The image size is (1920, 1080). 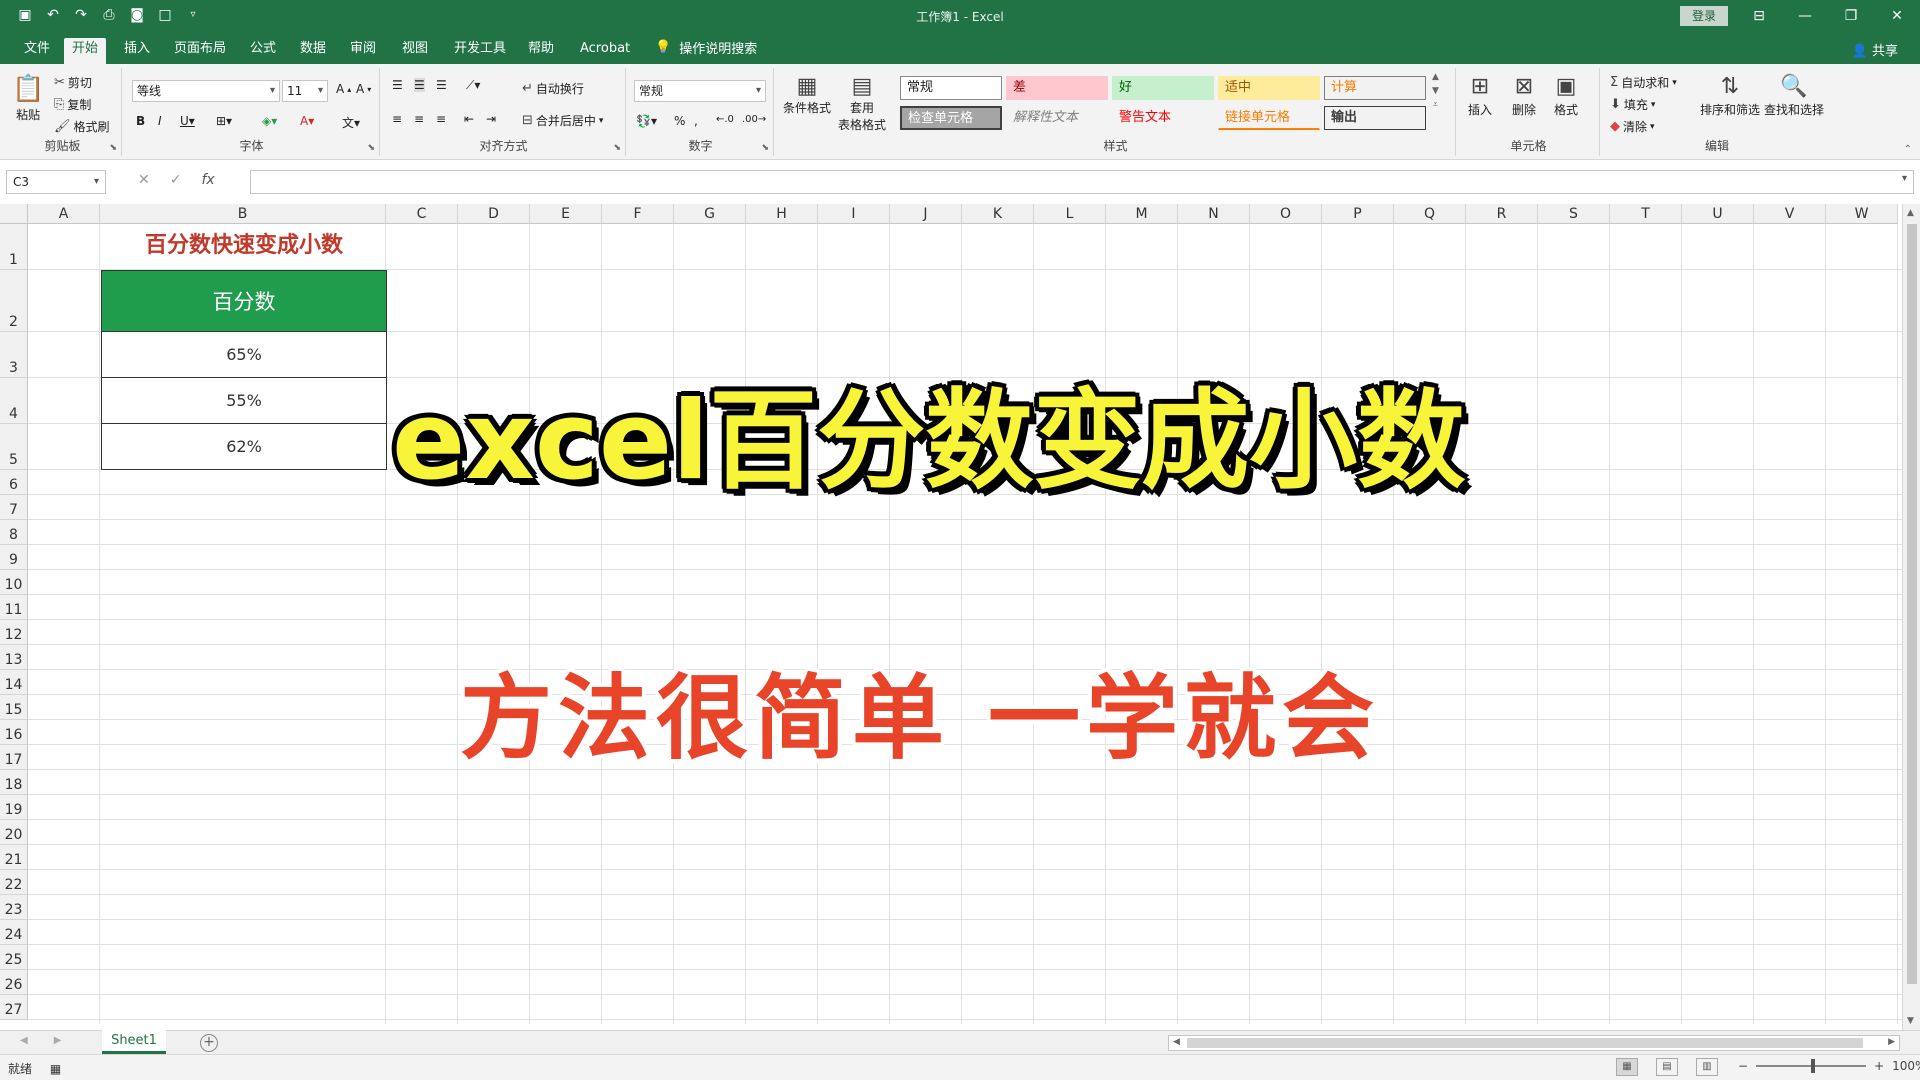 I want to click on wrap-text-button: ↵ 自动换行, so click(x=553, y=88).